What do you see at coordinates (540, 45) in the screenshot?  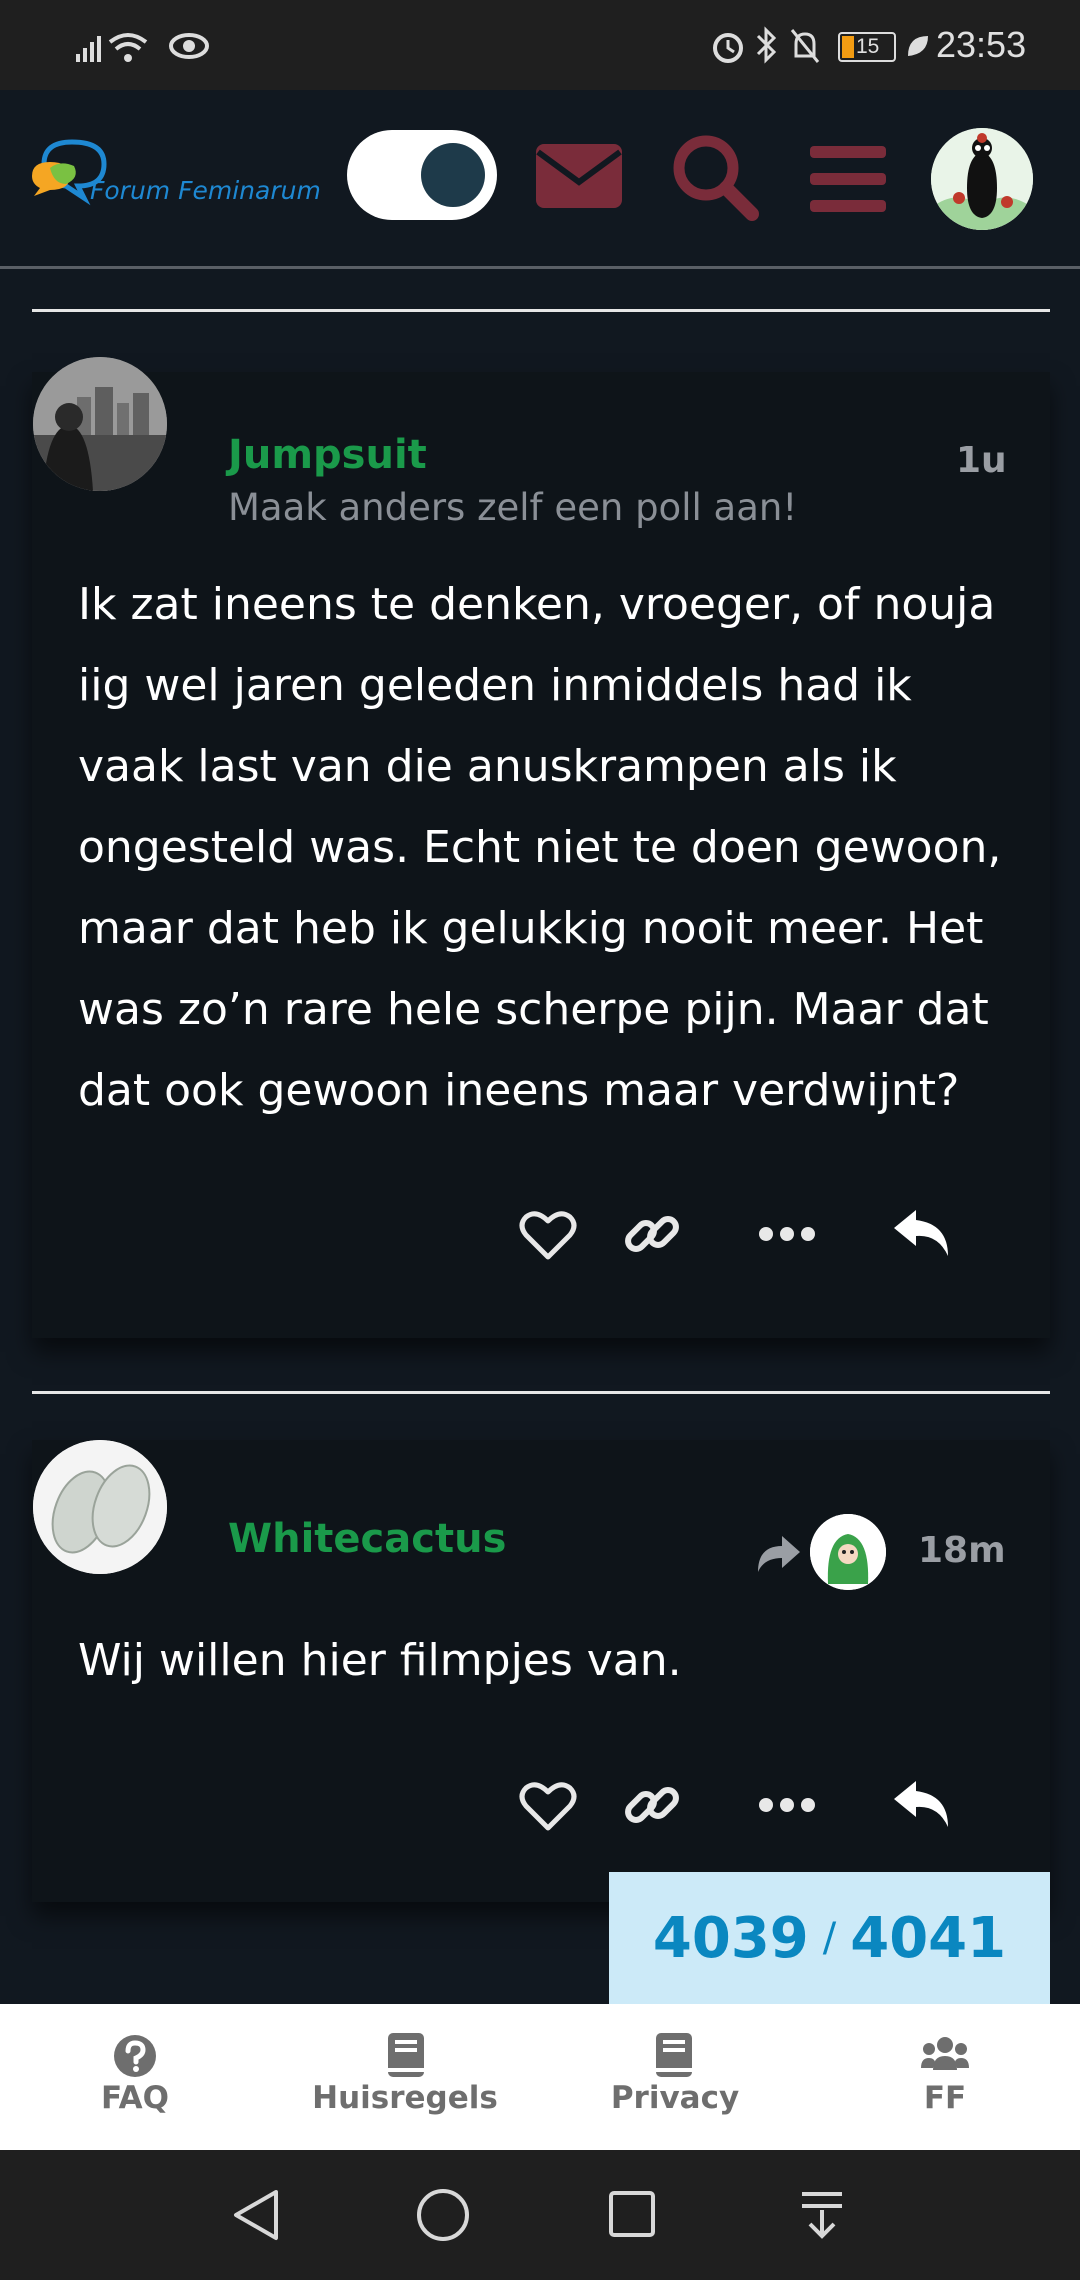 I see `status-bar: 15 23:53` at bounding box center [540, 45].